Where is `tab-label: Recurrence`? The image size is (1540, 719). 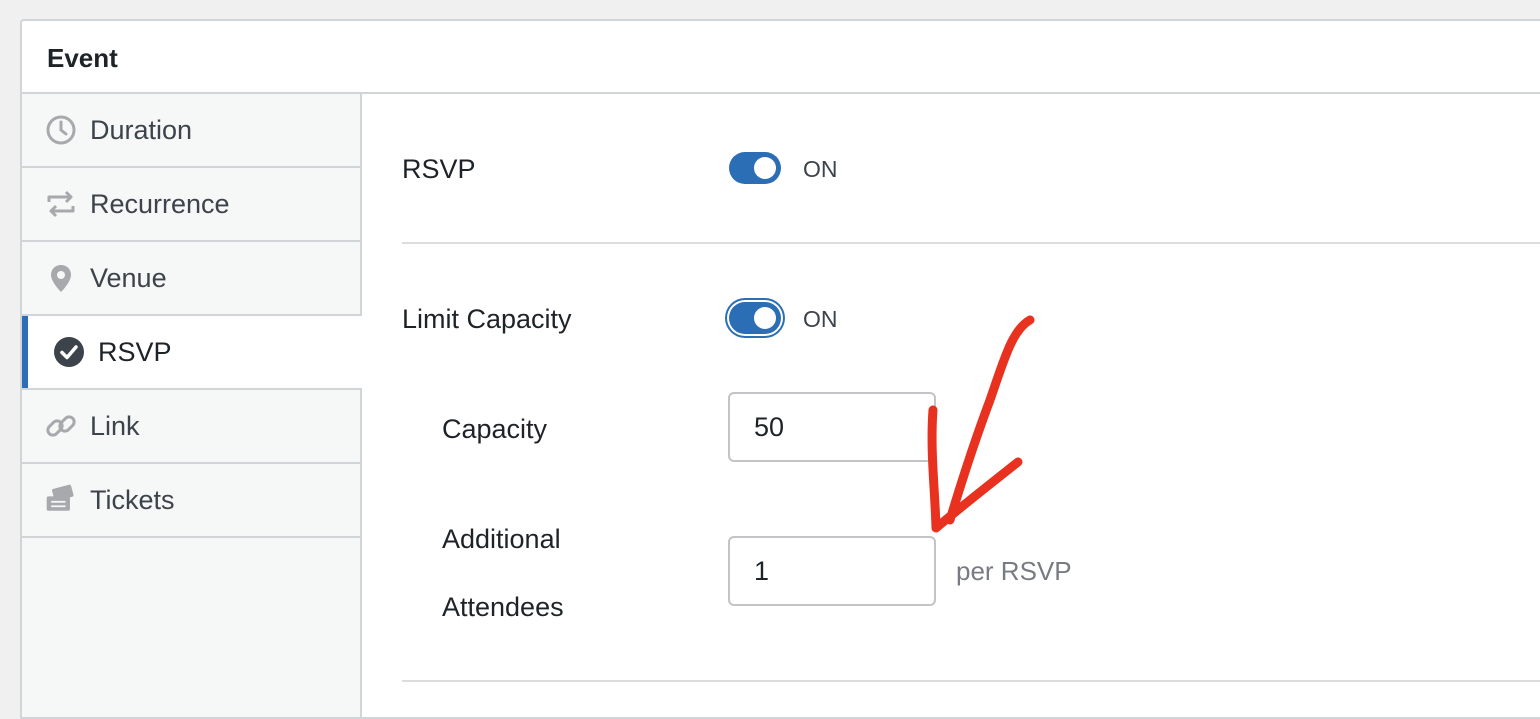 tab-label: Recurrence is located at coordinates (160, 203).